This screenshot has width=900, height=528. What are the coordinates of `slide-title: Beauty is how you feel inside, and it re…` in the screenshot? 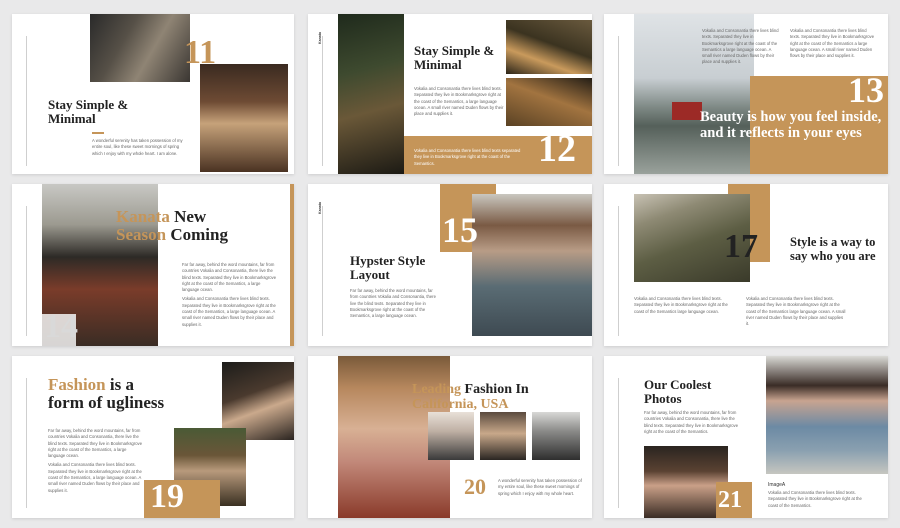 It's located at (791, 125).